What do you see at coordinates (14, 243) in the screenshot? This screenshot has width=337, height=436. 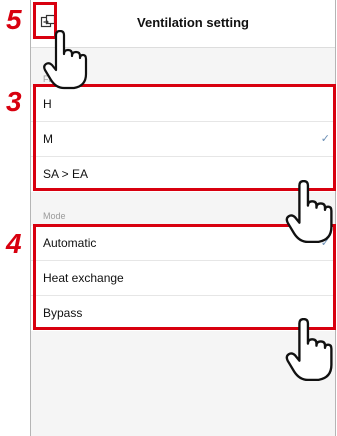 I see `annotation-step-number: 4` at bounding box center [14, 243].